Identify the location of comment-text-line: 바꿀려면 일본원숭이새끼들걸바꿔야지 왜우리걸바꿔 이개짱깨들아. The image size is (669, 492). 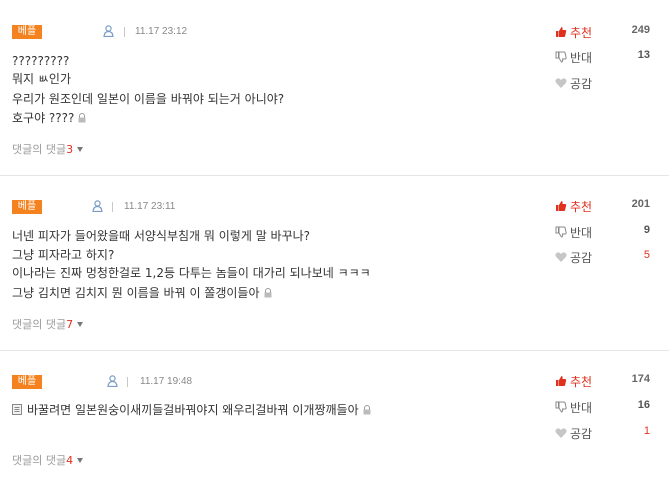
(193, 410).